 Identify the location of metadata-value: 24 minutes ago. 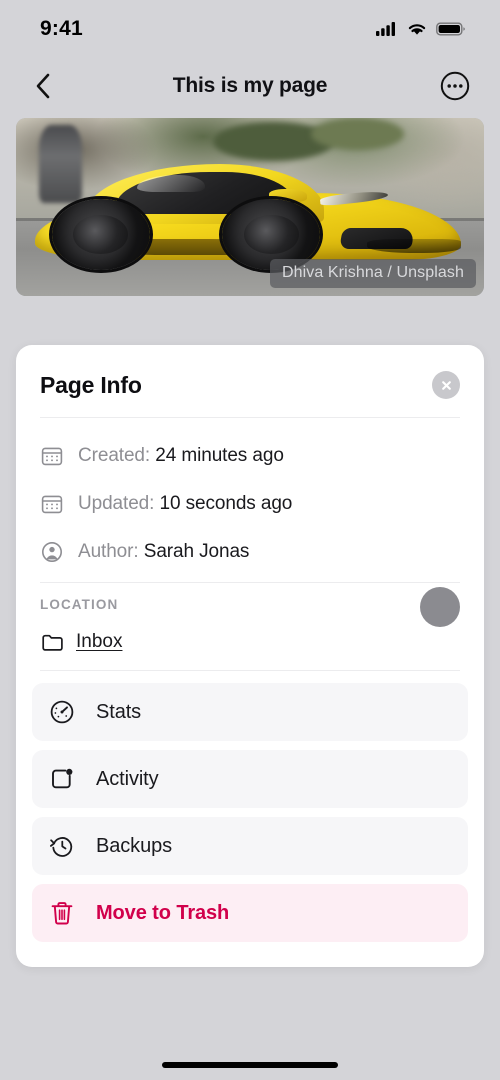
(219, 455).